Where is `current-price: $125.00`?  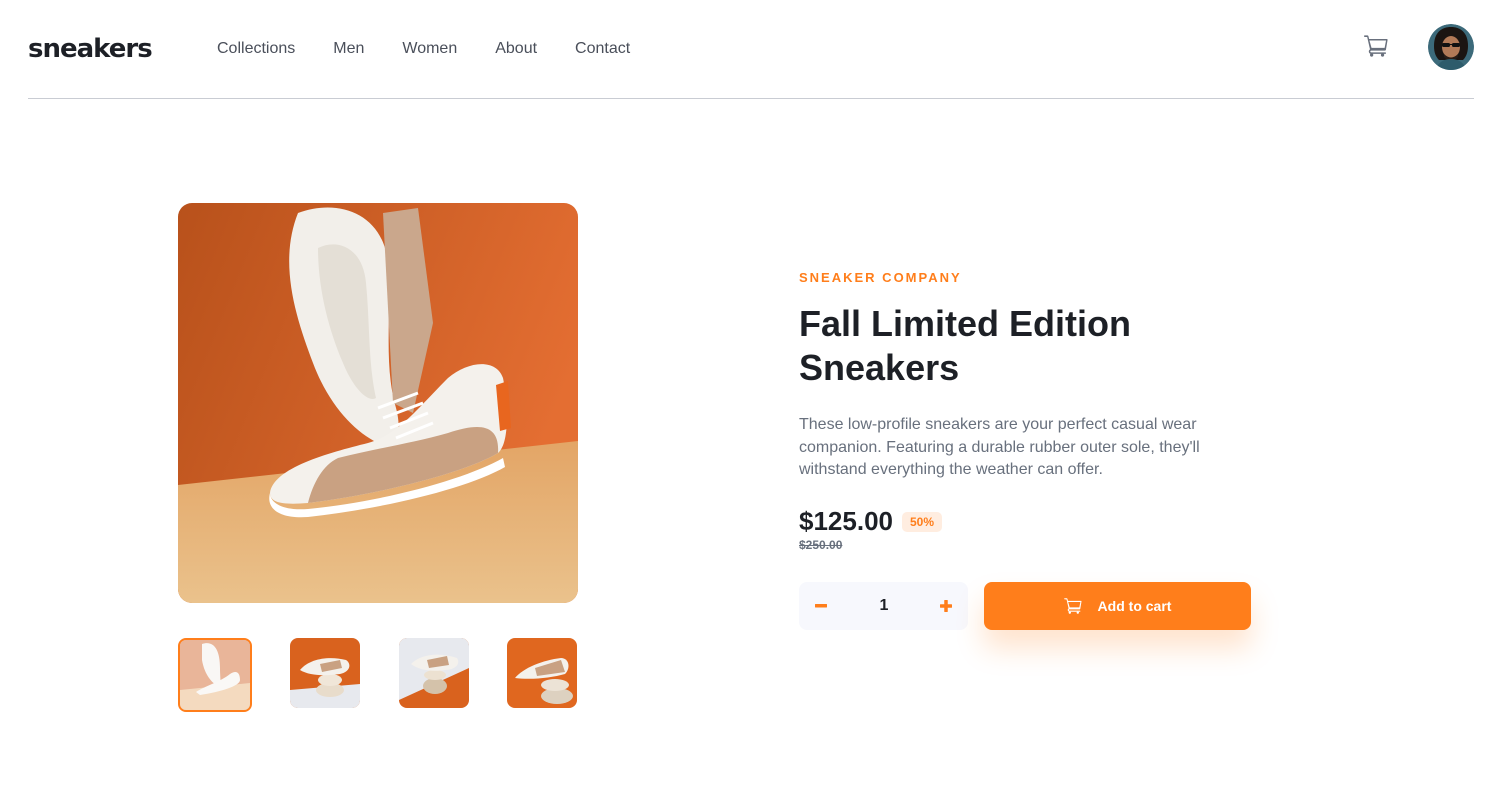
current-price: $125.00 is located at coordinates (846, 521).